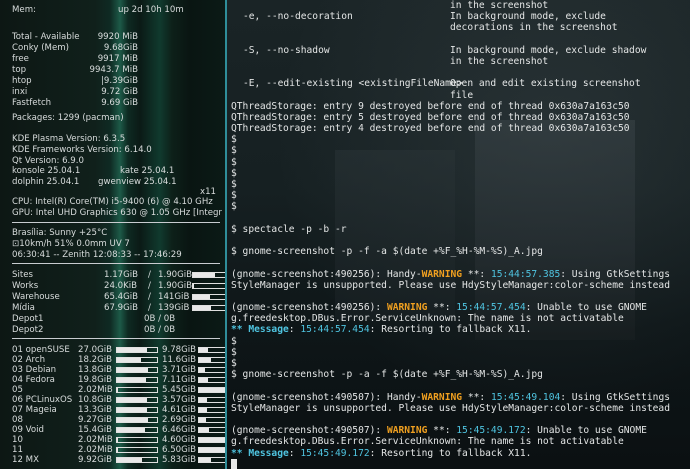  I want to click on disk-row: 12 MX 9.92GiB 5.83GiB, so click(118, 460).